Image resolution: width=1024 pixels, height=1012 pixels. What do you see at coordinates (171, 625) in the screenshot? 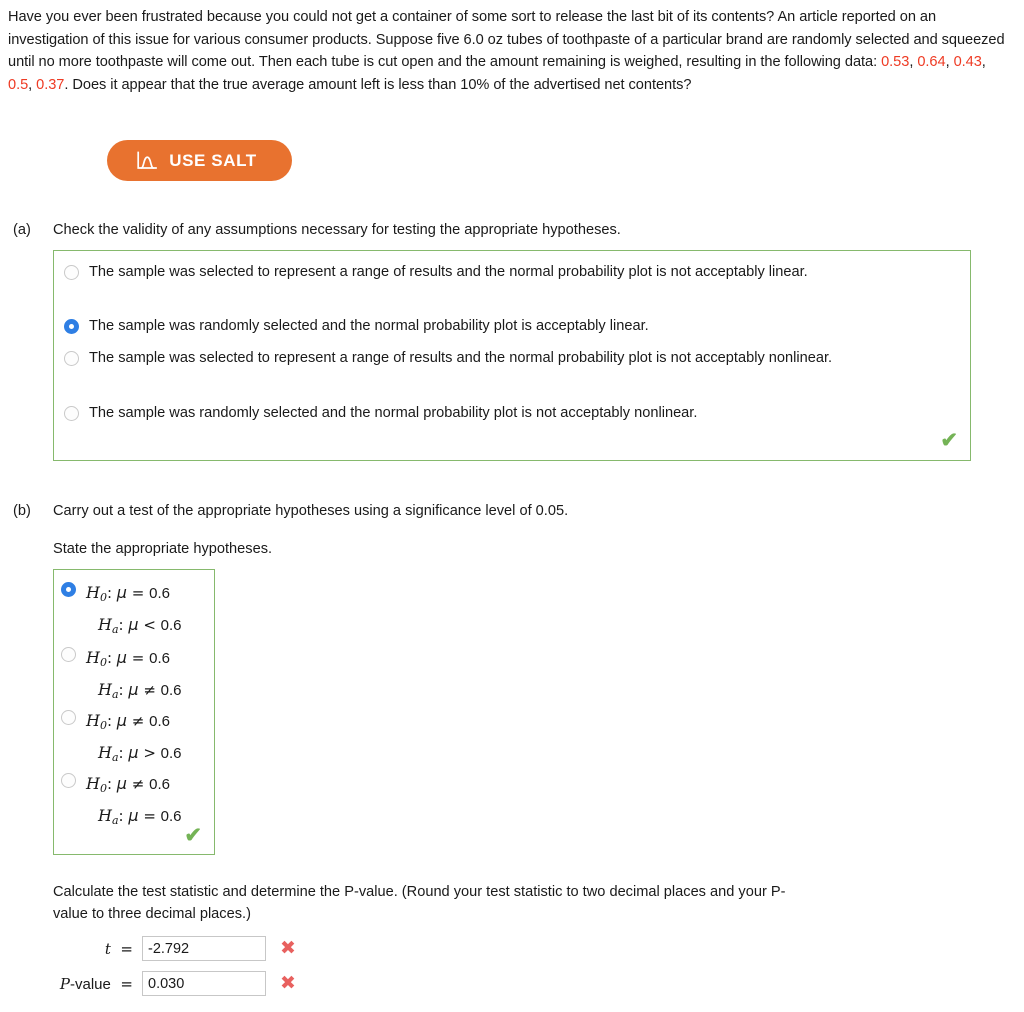
I see `ha-value-1: 0.6` at bounding box center [171, 625].